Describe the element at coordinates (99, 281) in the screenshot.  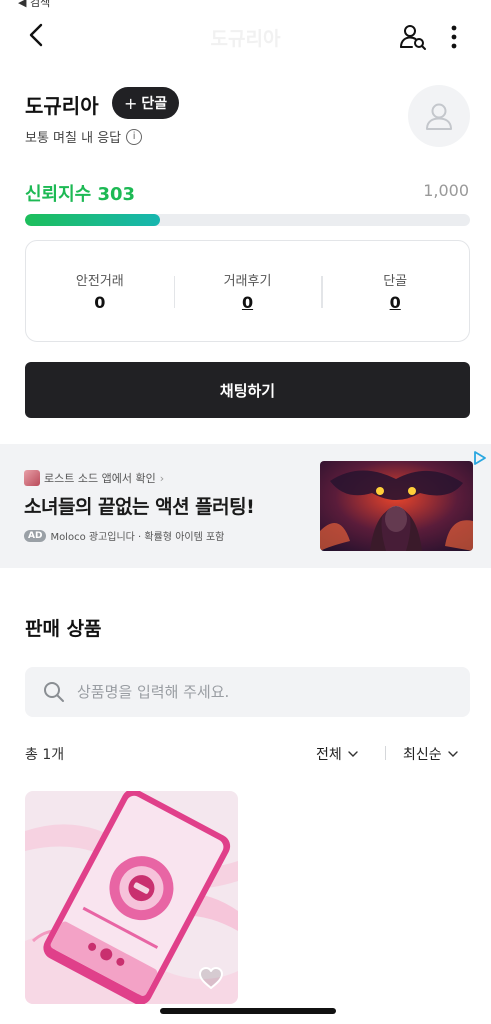
I see `stat-label: 안전거래` at that location.